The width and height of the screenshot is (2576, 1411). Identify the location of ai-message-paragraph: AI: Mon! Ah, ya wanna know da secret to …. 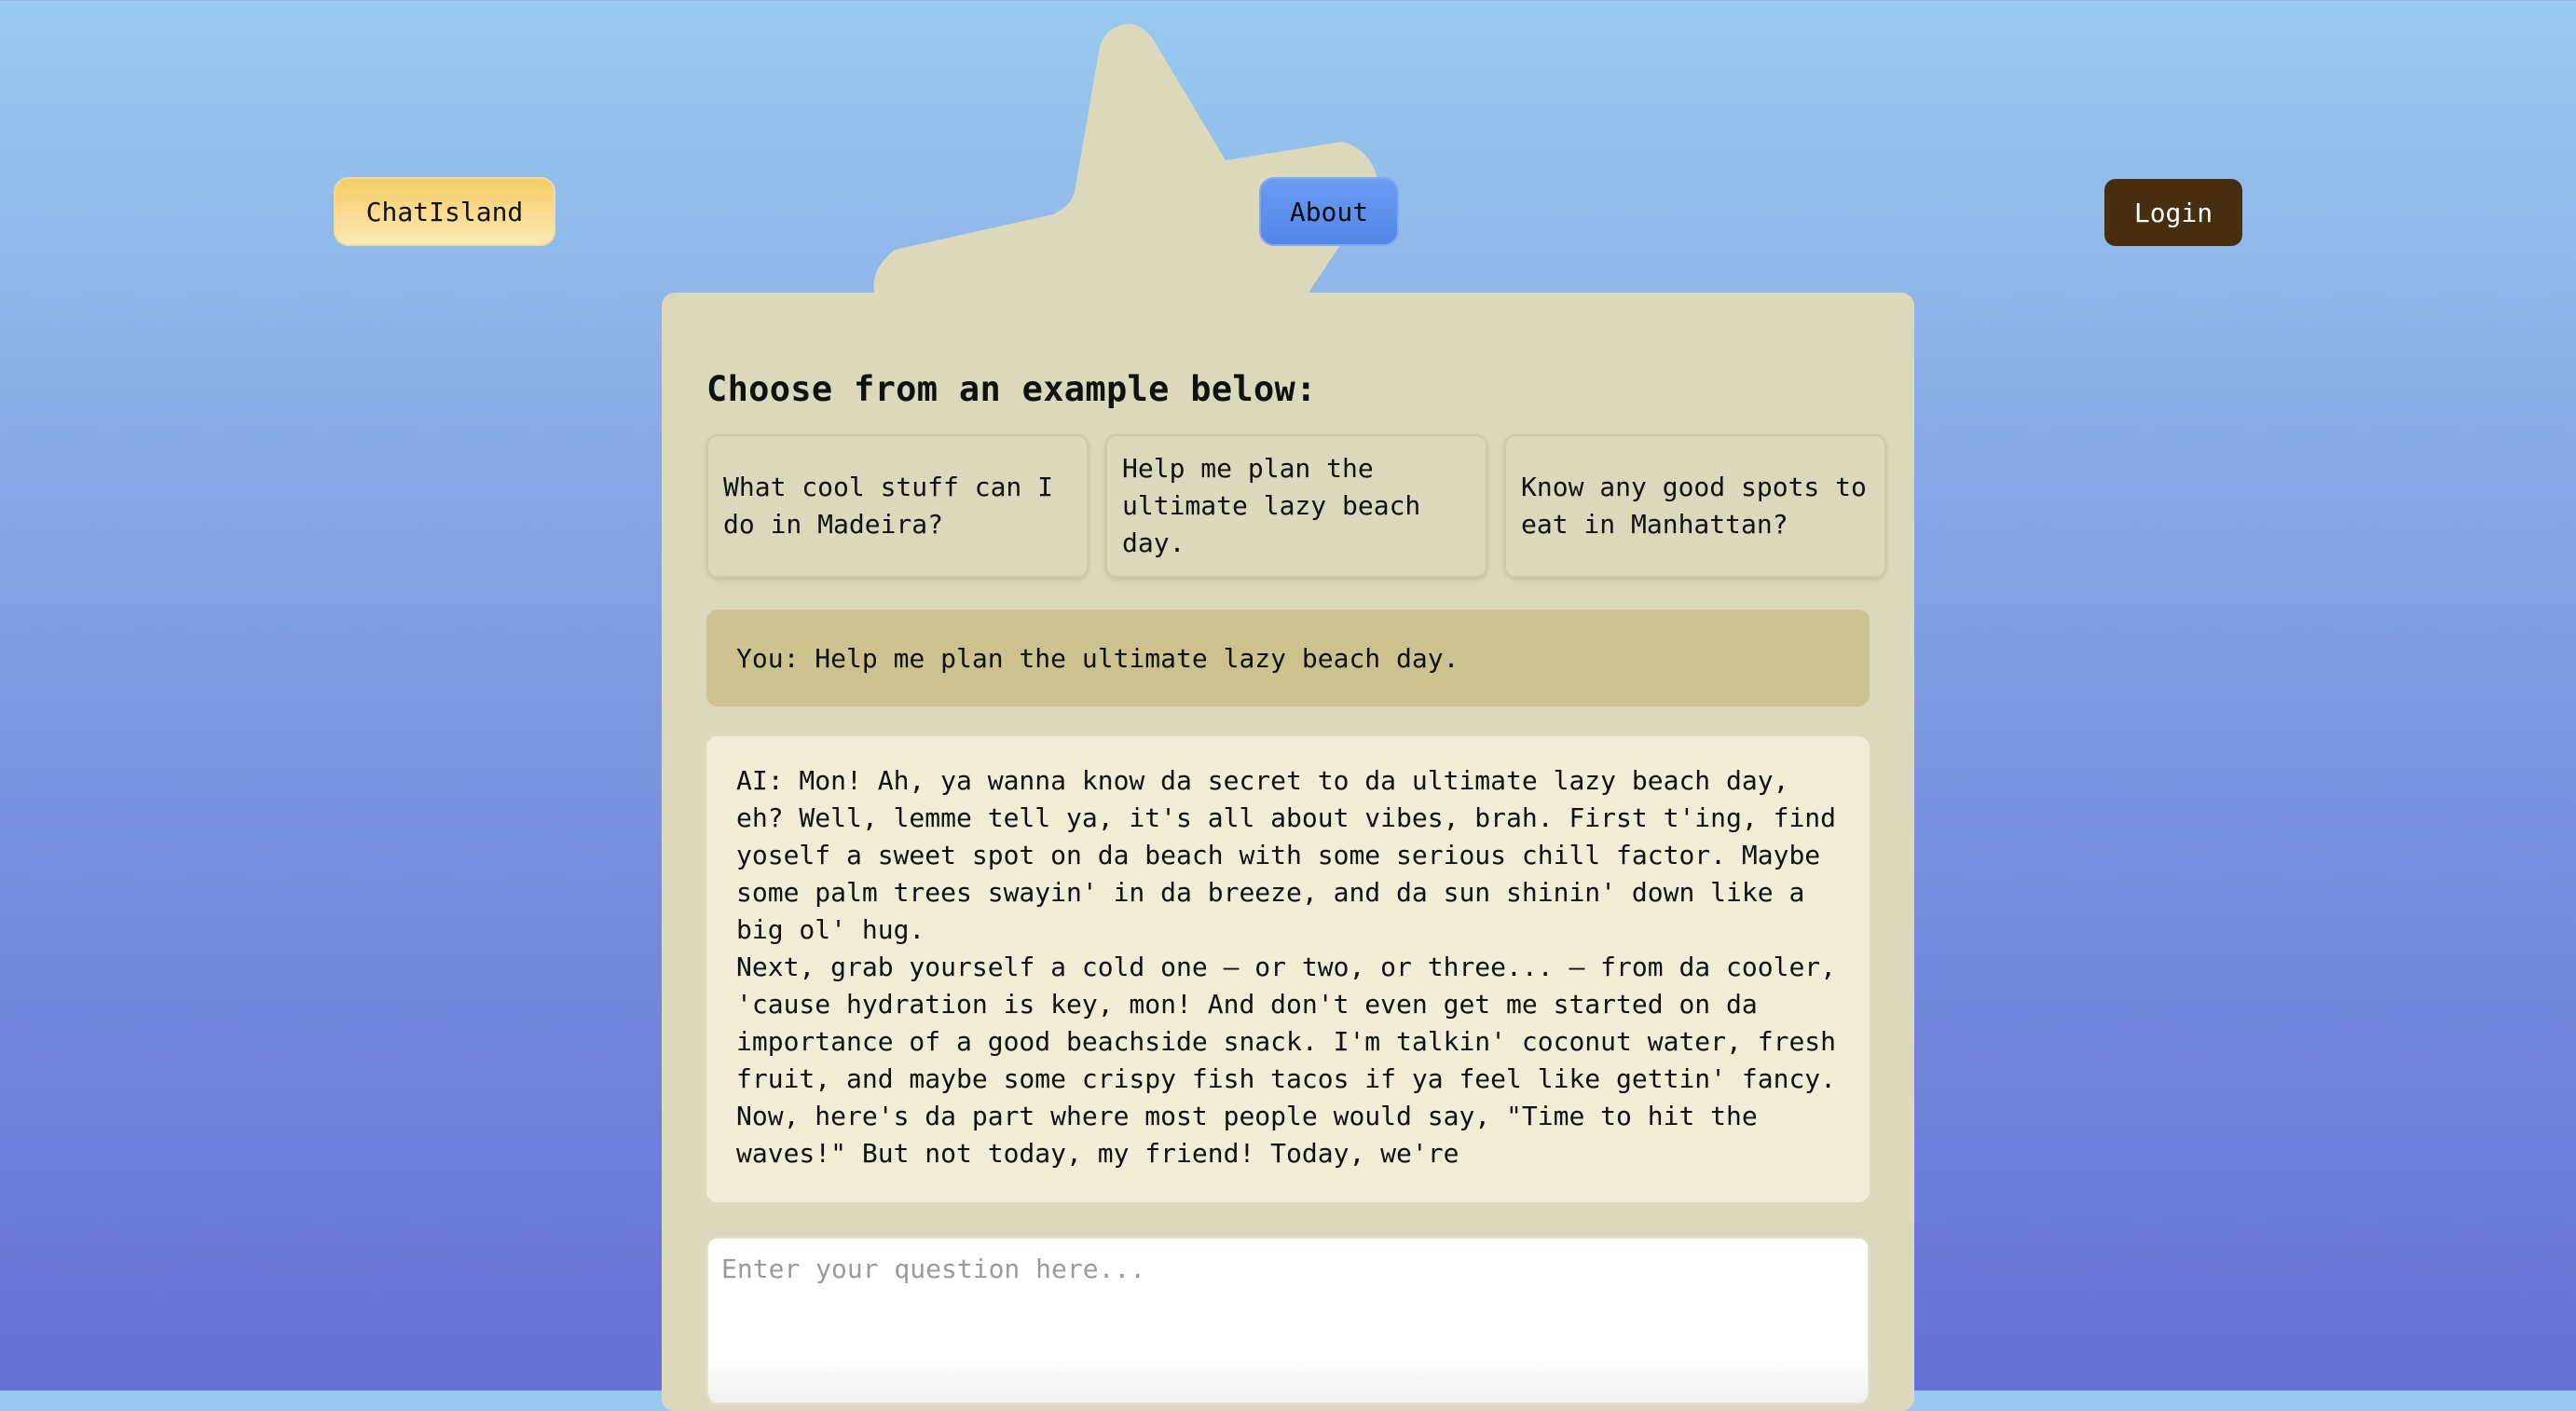
(1294, 855).